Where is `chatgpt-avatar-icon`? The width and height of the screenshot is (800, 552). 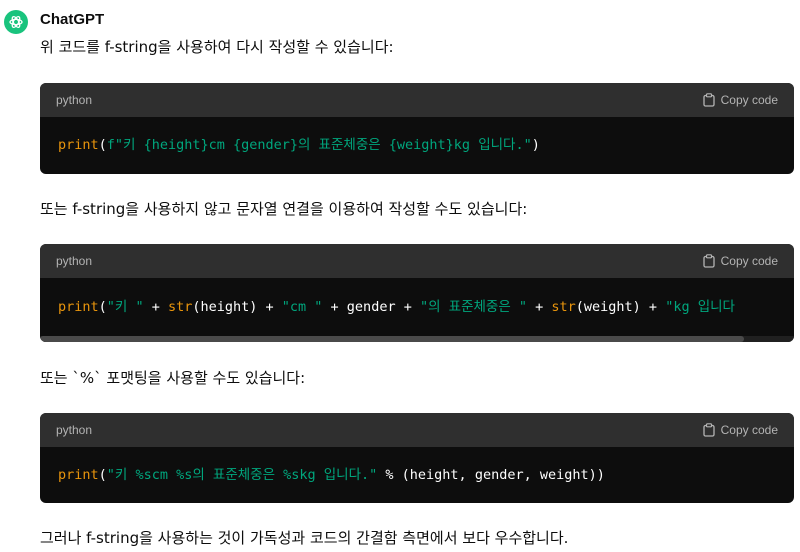 chatgpt-avatar-icon is located at coordinates (16, 22).